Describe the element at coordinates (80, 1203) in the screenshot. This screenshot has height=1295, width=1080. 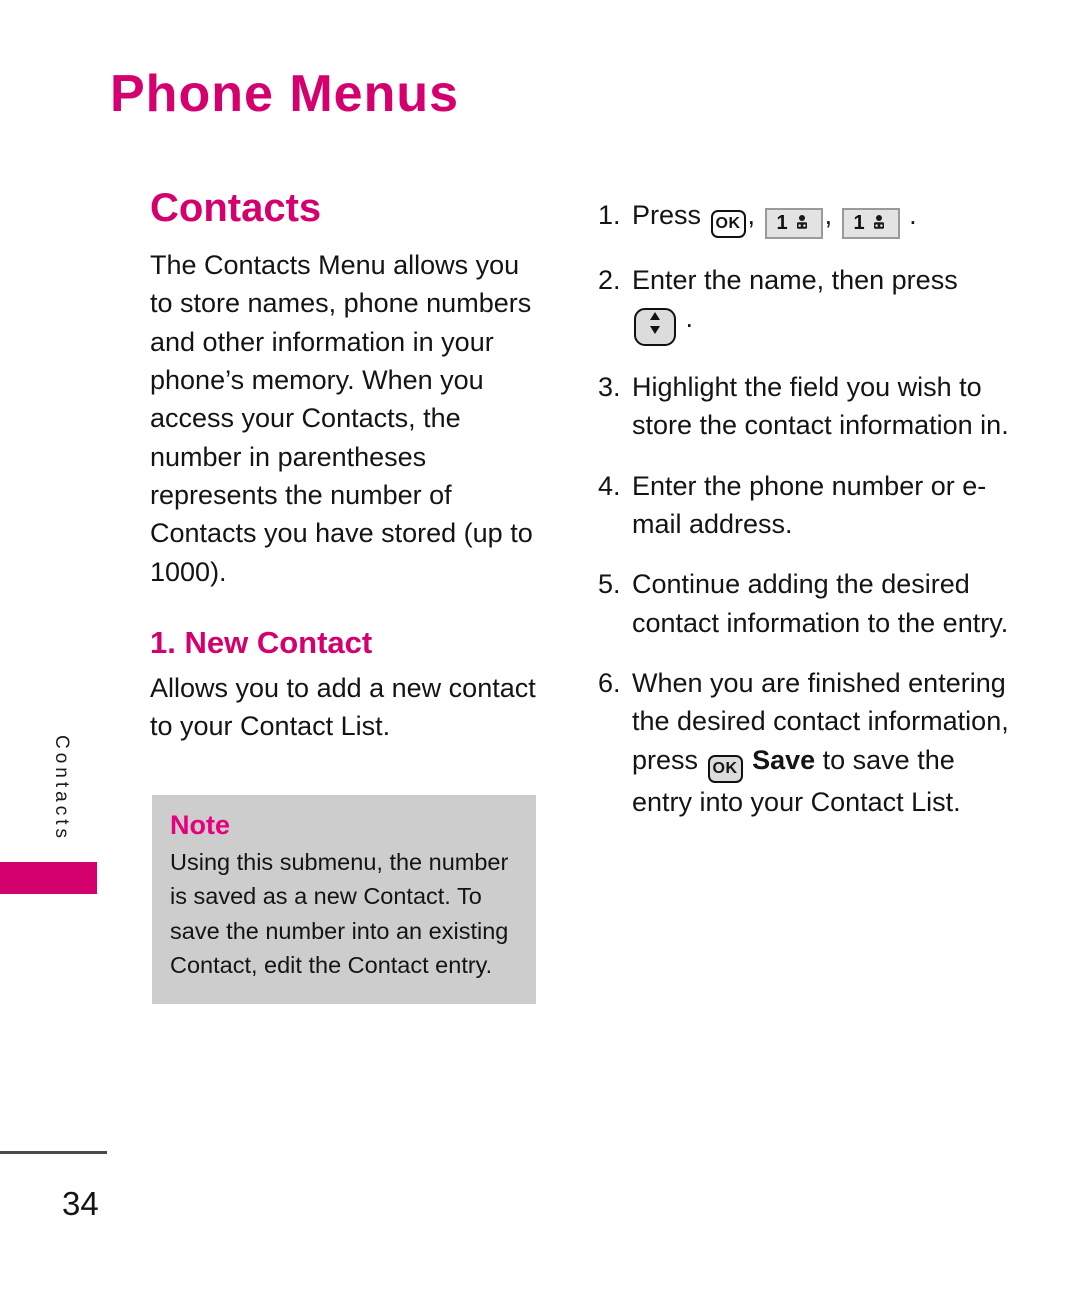
I see `page-number: 34` at that location.